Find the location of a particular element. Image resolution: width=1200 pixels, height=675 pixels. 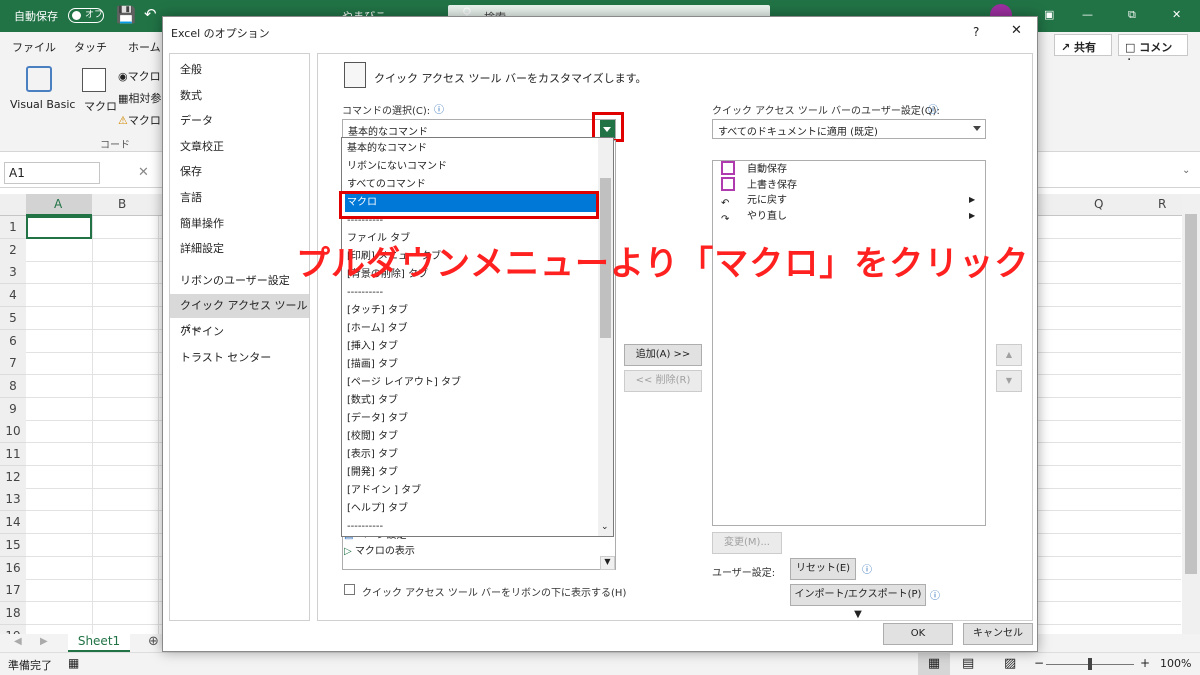

undo-icon: ↶ is located at coordinates (150, 14).